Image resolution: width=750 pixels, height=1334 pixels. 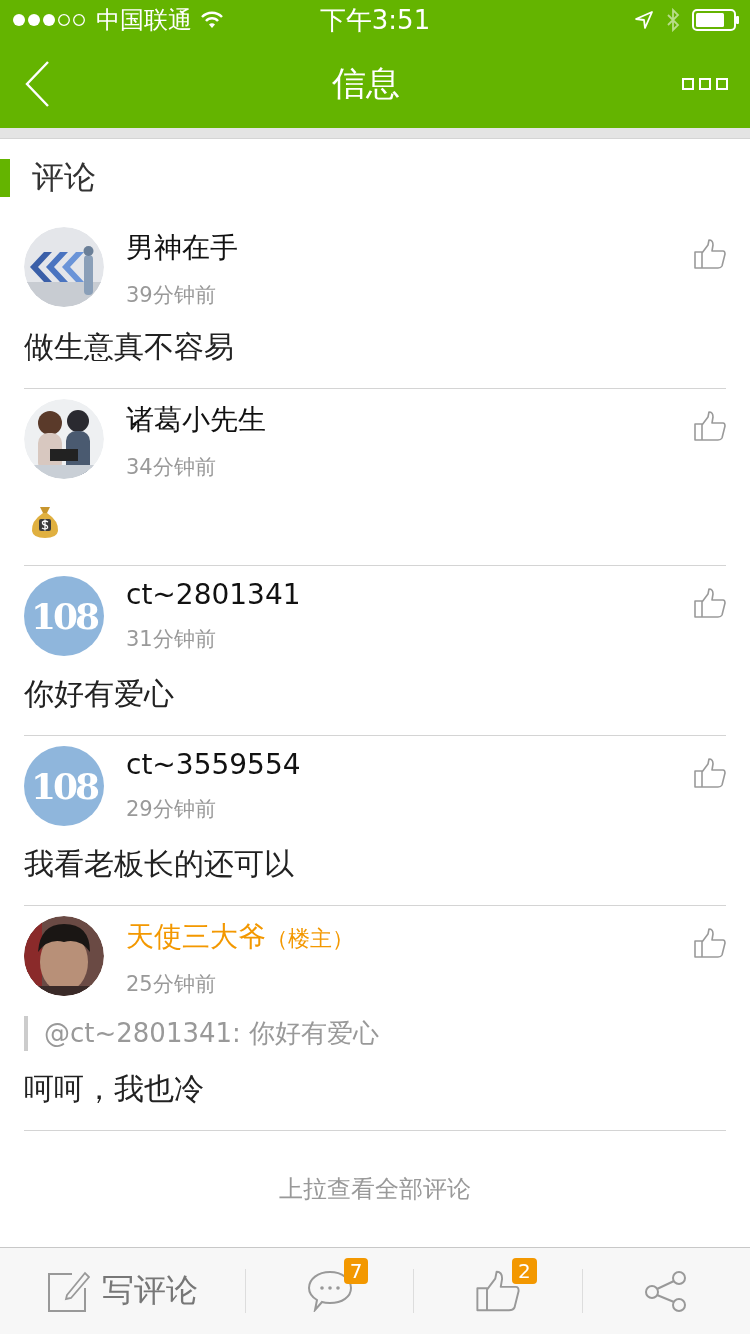 I want to click on load-more-hint: 上拉查看全部评论, so click(x=375, y=1189).